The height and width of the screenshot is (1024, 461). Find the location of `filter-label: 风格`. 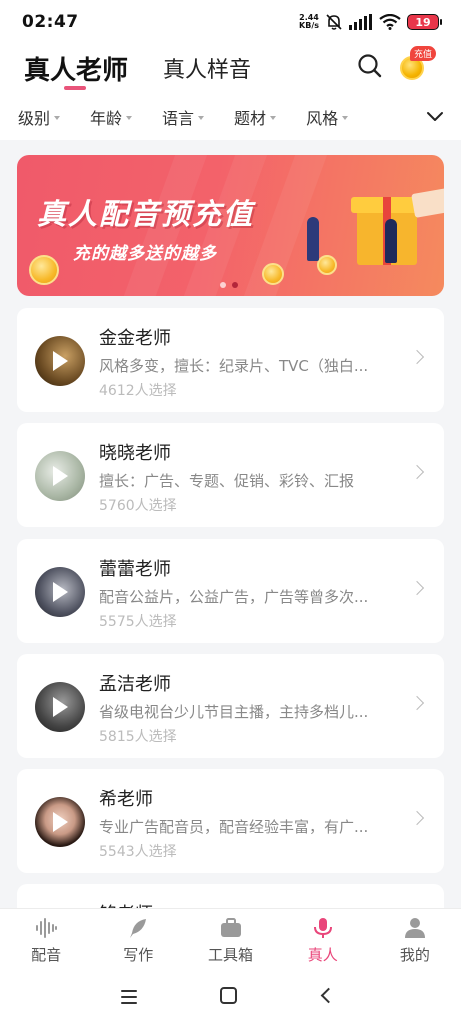

filter-label: 风格 is located at coordinates (322, 118).